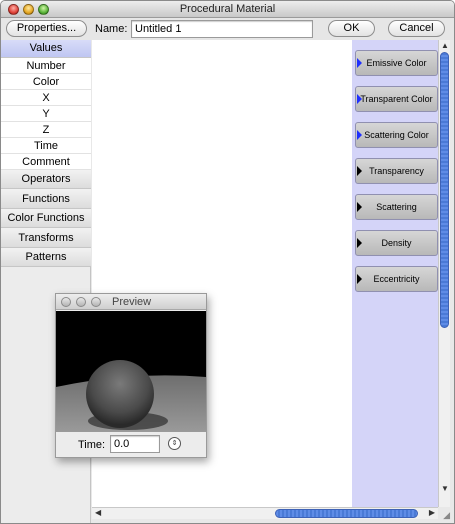  Describe the element at coordinates (96, 302) in the screenshot. I see `preview-zoom-button` at that location.